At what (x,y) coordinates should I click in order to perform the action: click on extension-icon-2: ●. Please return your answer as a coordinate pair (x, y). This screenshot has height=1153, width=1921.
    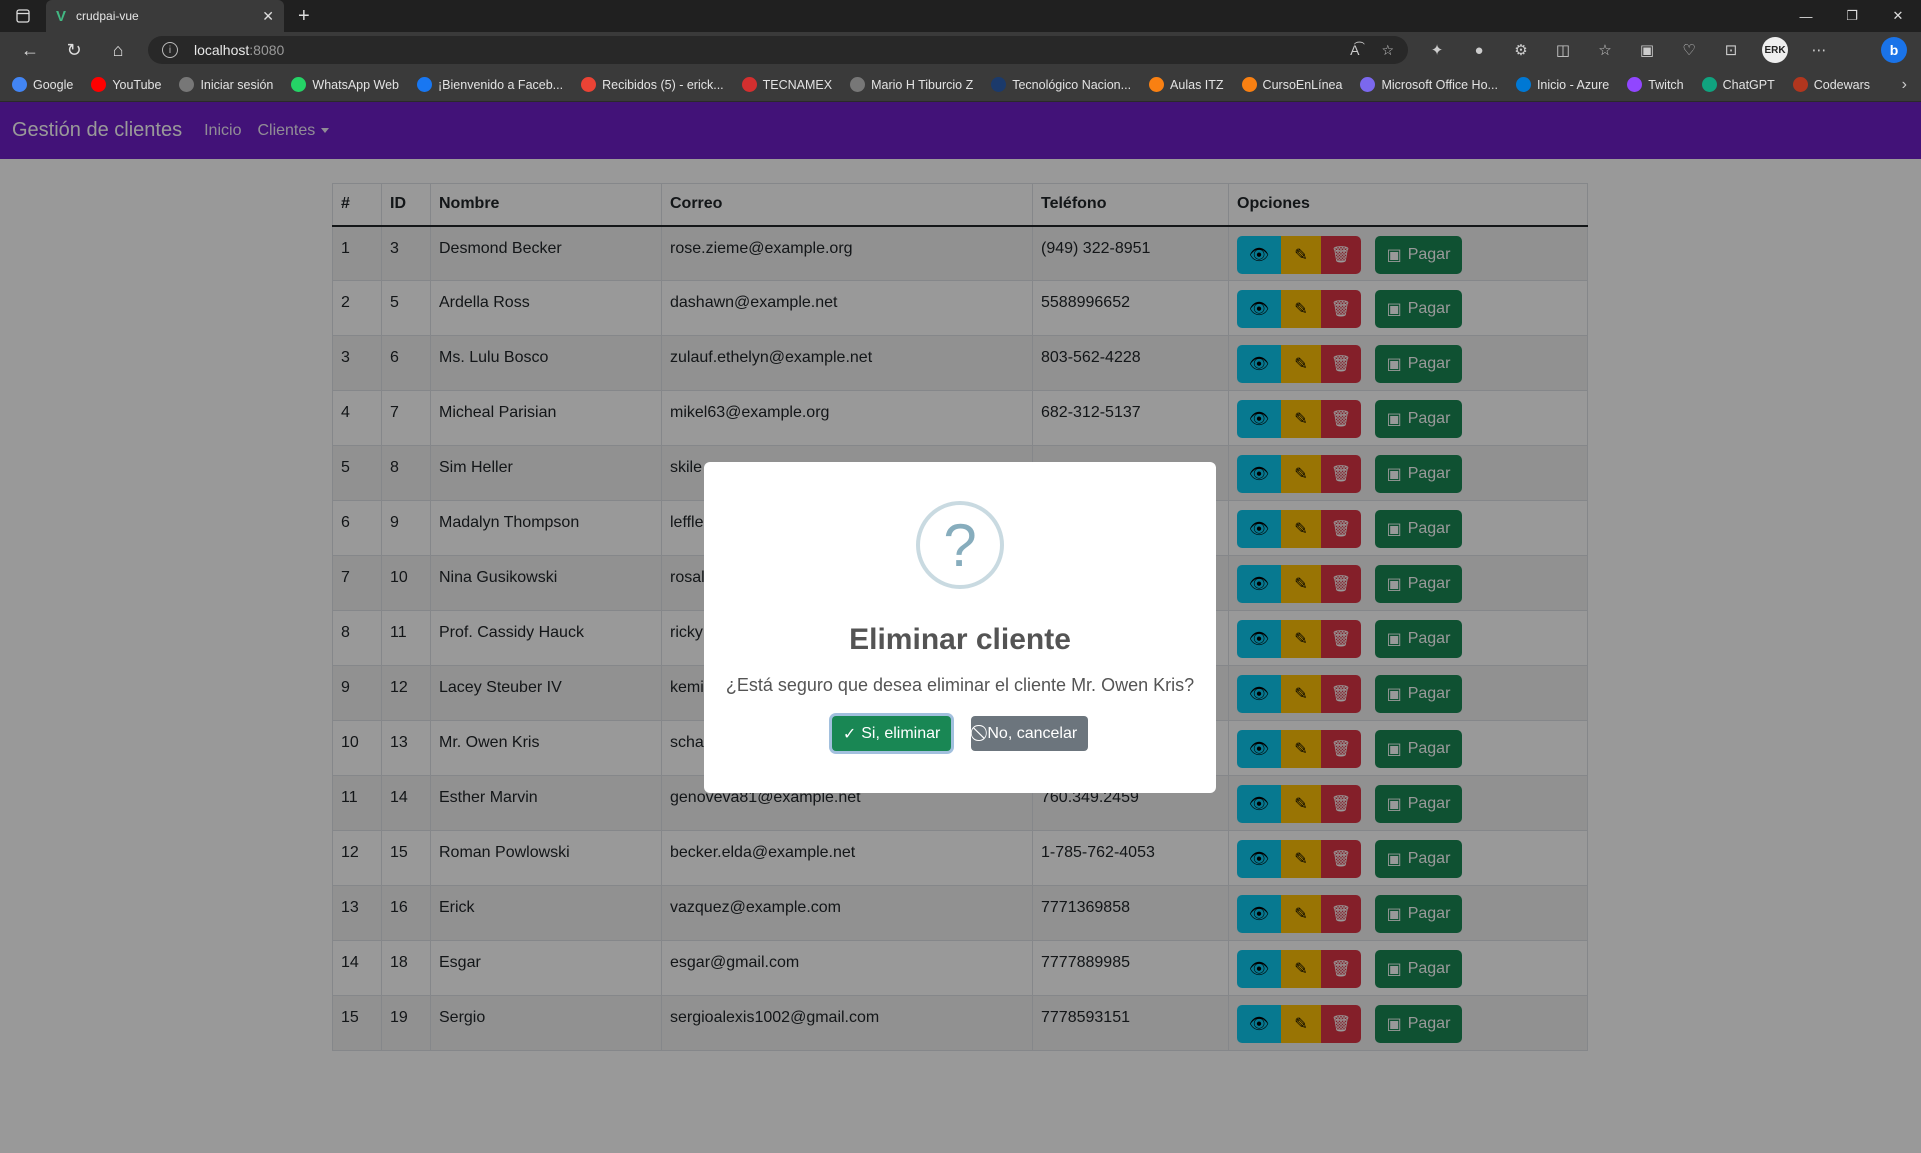
    Looking at the image, I should click on (1479, 50).